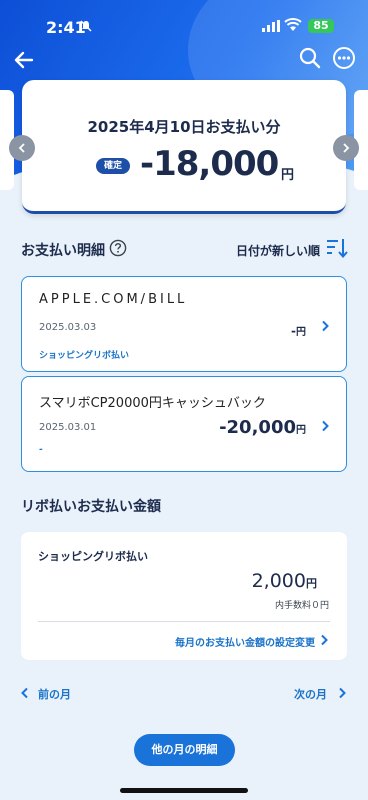 The width and height of the screenshot is (368, 800). I want to click on payment-date-title: 2025年4月10日お支払い分, so click(184, 127).